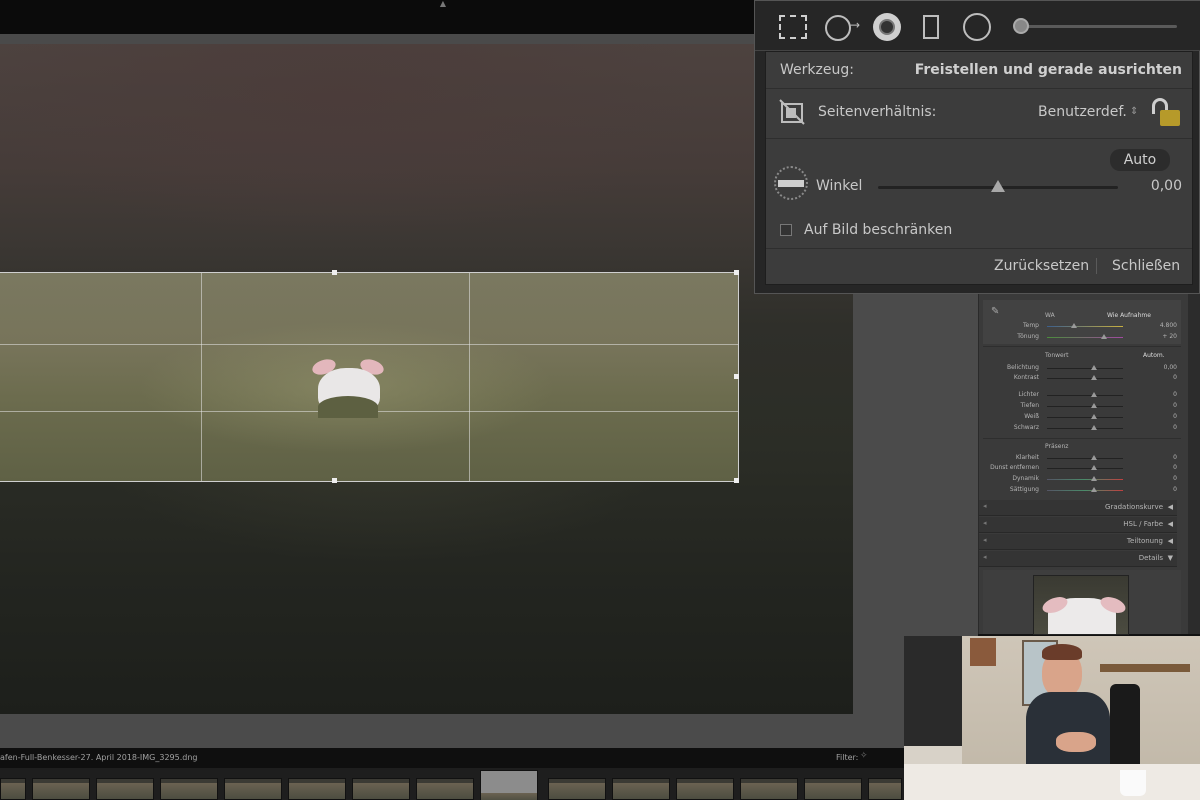  What do you see at coordinates (1169, 336) in the screenshot?
I see `slider-value: + 20` at bounding box center [1169, 336].